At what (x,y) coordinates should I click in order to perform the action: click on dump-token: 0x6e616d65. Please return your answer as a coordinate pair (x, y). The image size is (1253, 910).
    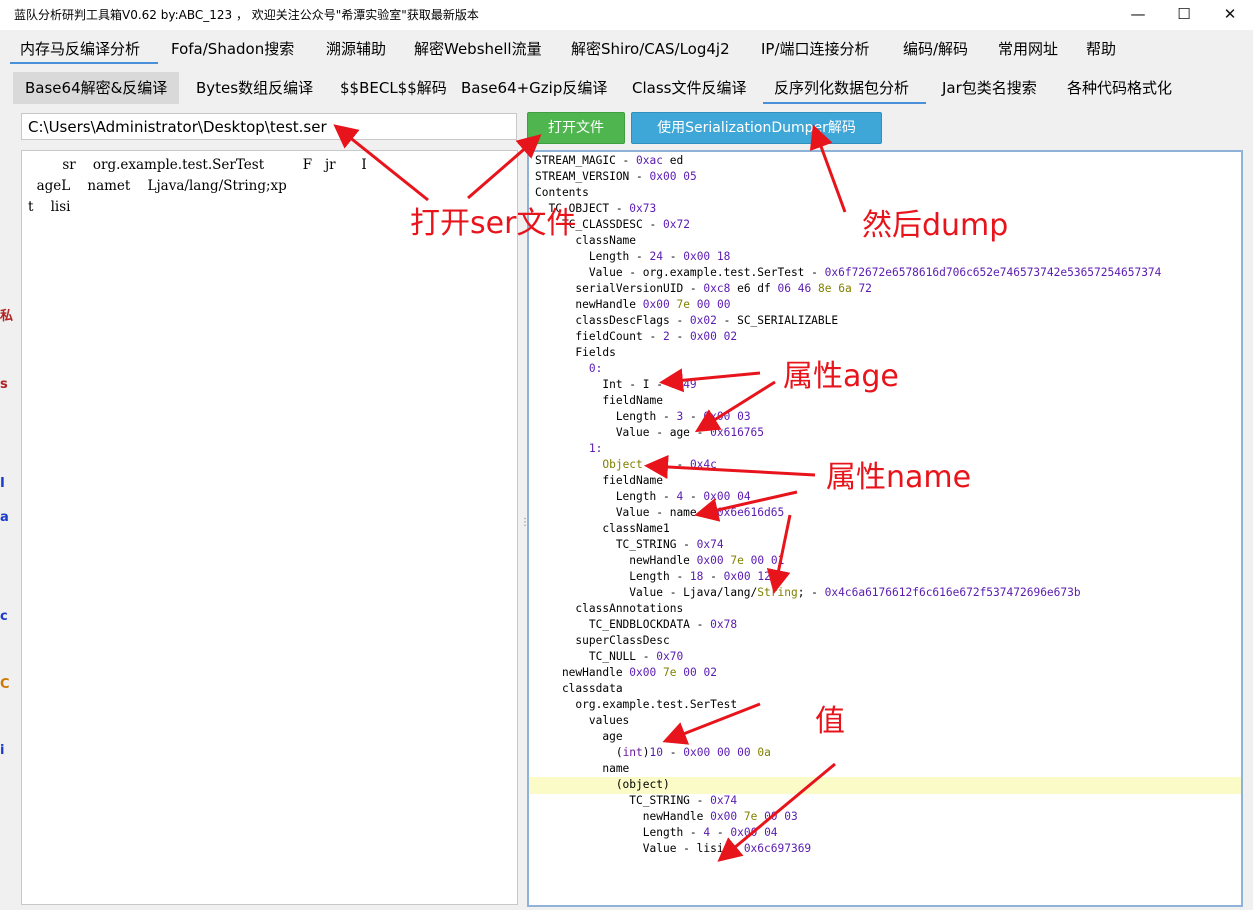
    Looking at the image, I should click on (750, 512).